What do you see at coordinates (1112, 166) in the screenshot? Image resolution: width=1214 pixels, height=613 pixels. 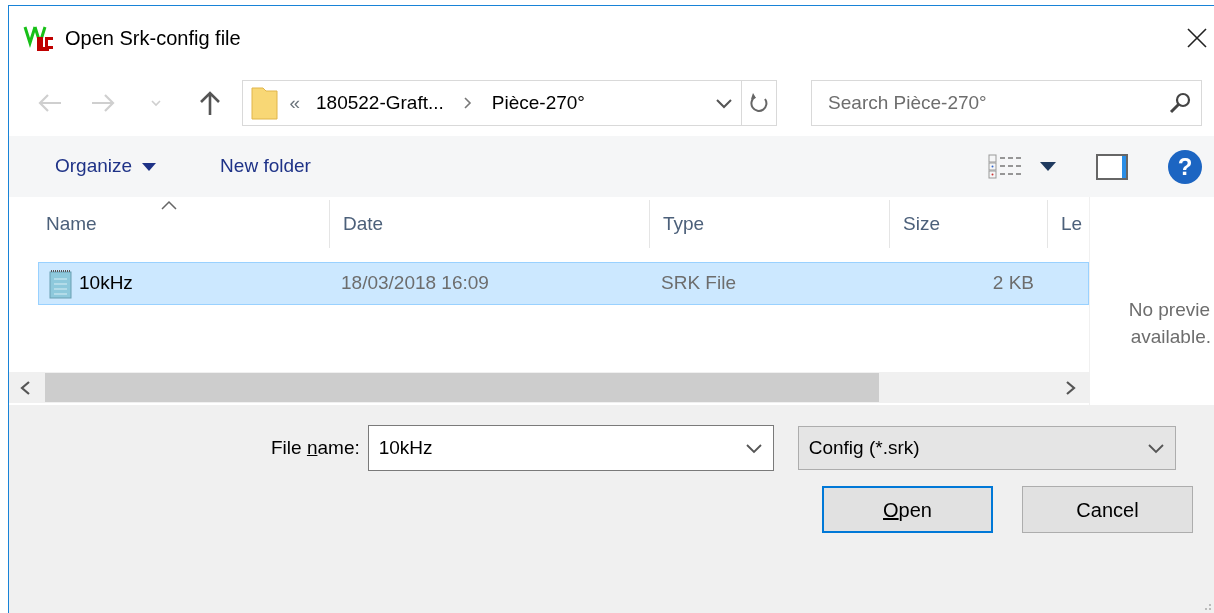 I see `preview-pane-icon` at bounding box center [1112, 166].